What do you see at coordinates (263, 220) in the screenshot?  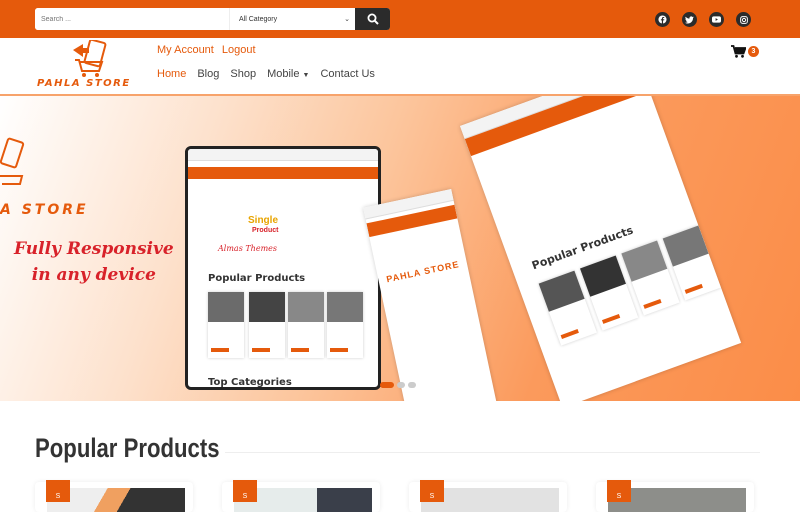 I see `mockup-single: Single` at bounding box center [263, 220].